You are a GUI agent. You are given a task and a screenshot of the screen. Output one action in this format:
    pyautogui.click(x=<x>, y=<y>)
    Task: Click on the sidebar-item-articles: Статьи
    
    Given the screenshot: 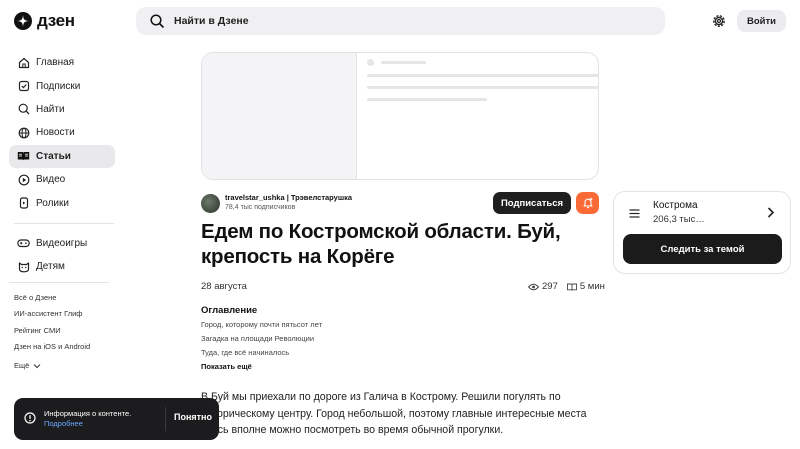 What is the action you would take?
    pyautogui.click(x=62, y=156)
    